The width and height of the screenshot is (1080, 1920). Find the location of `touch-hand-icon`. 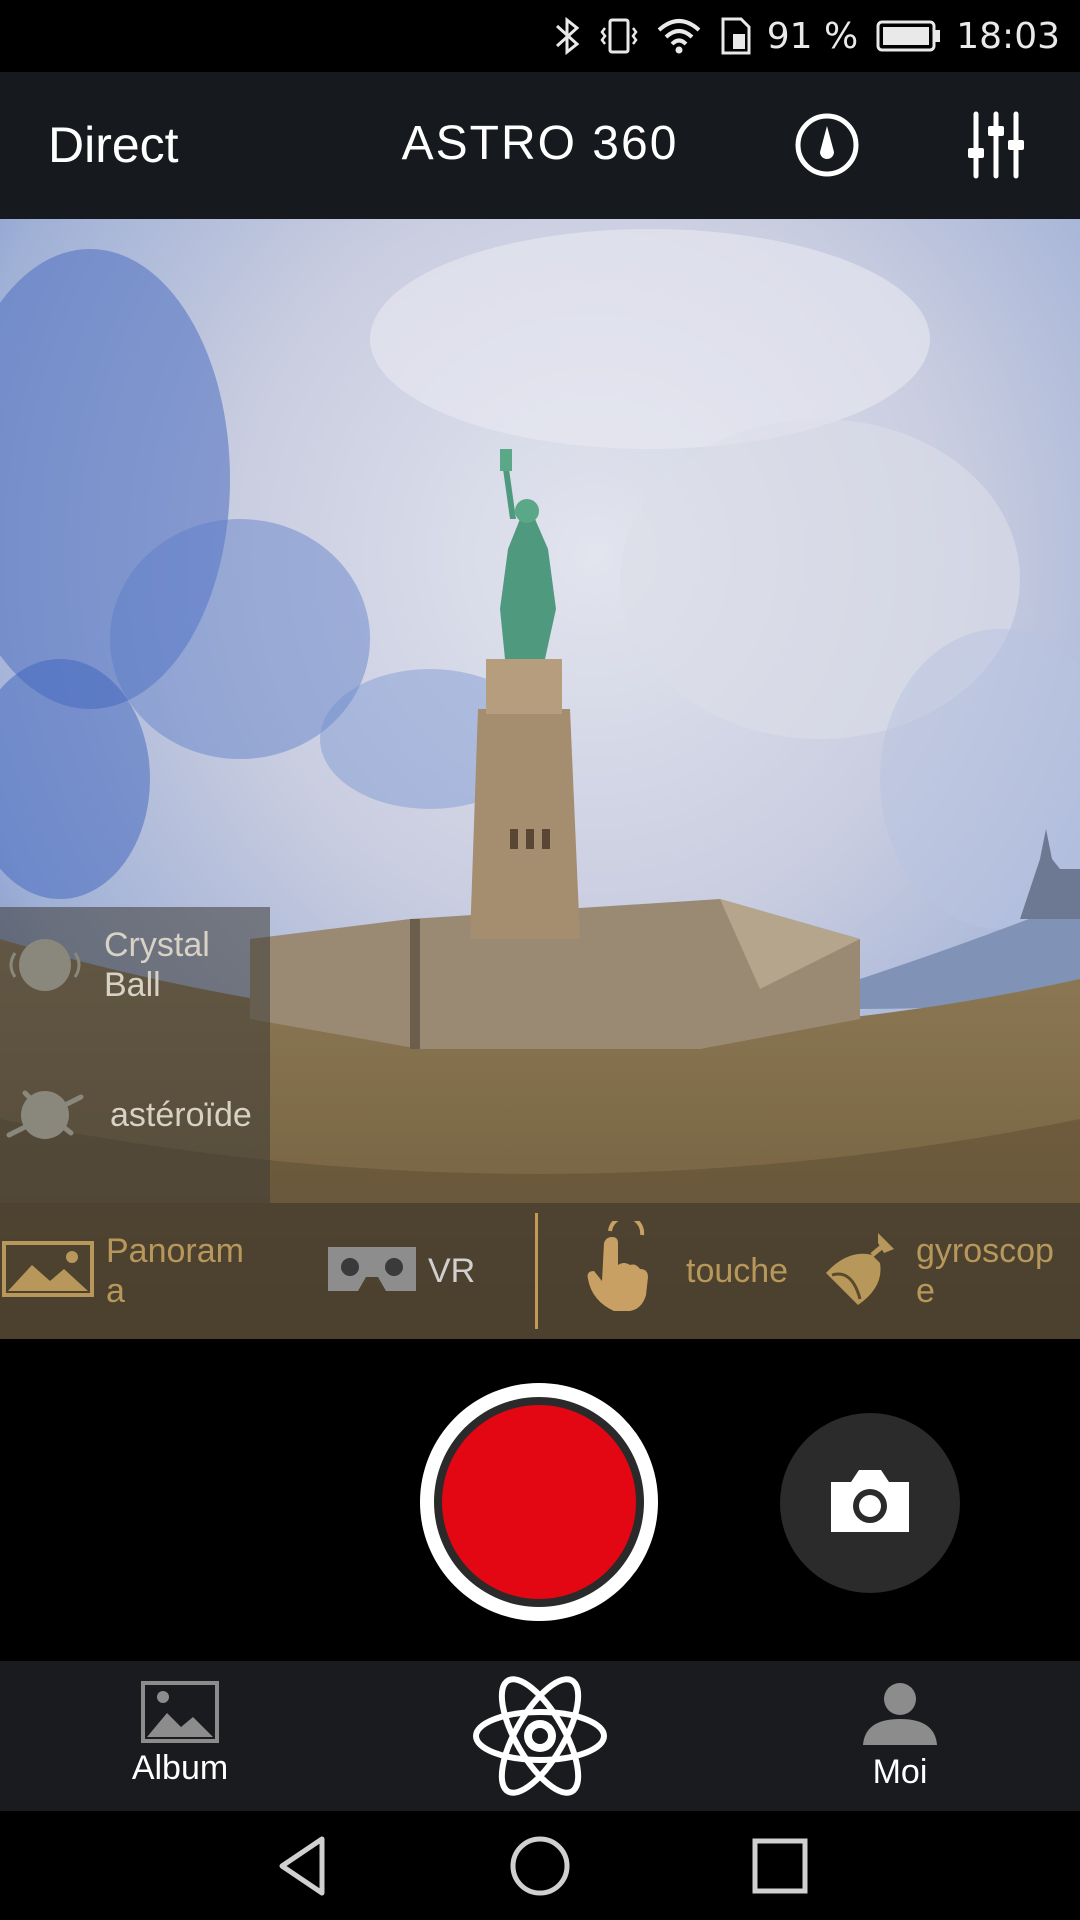

touch-hand-icon is located at coordinates (618, 1268).